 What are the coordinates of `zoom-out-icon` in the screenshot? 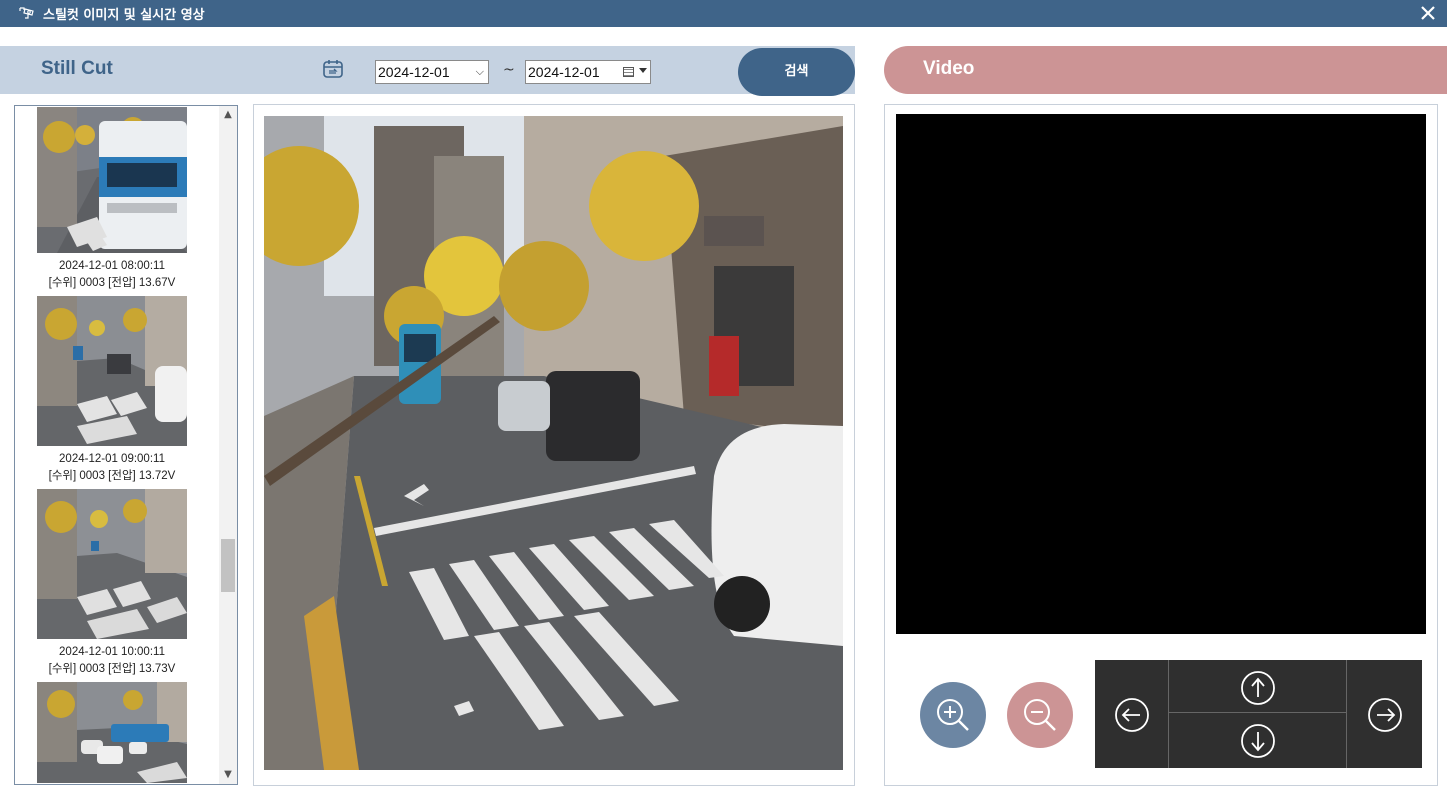 It's located at (1040, 715).